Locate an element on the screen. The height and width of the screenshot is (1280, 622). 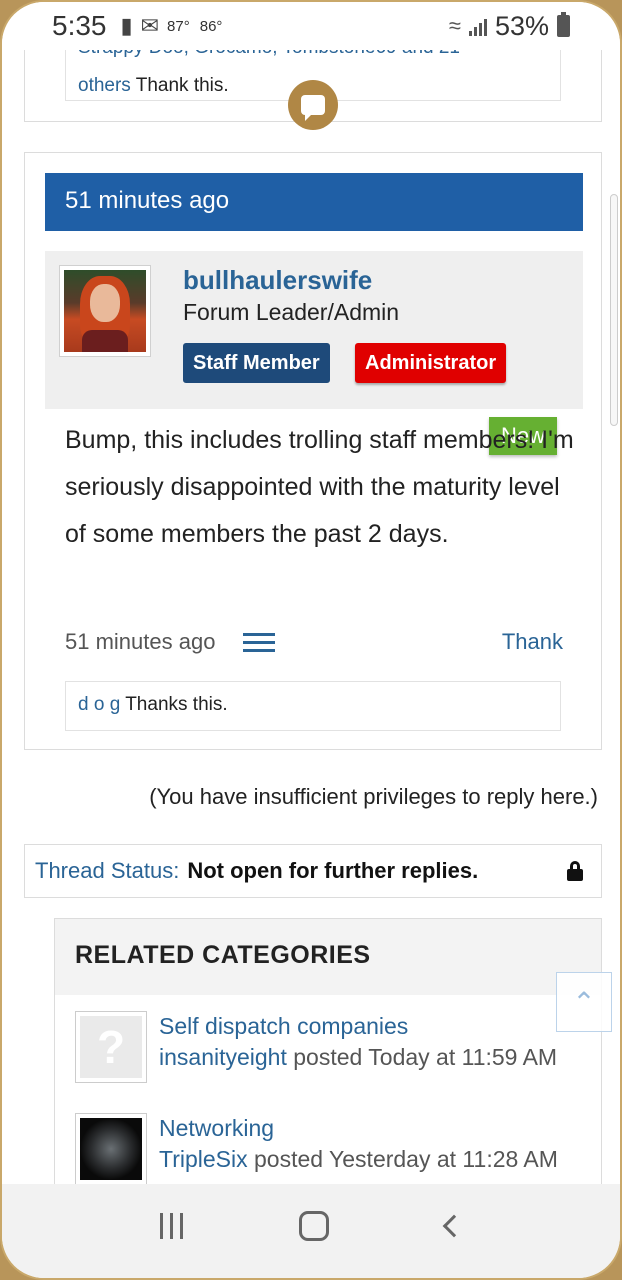
scrollbar is located at coordinates (614, 310).